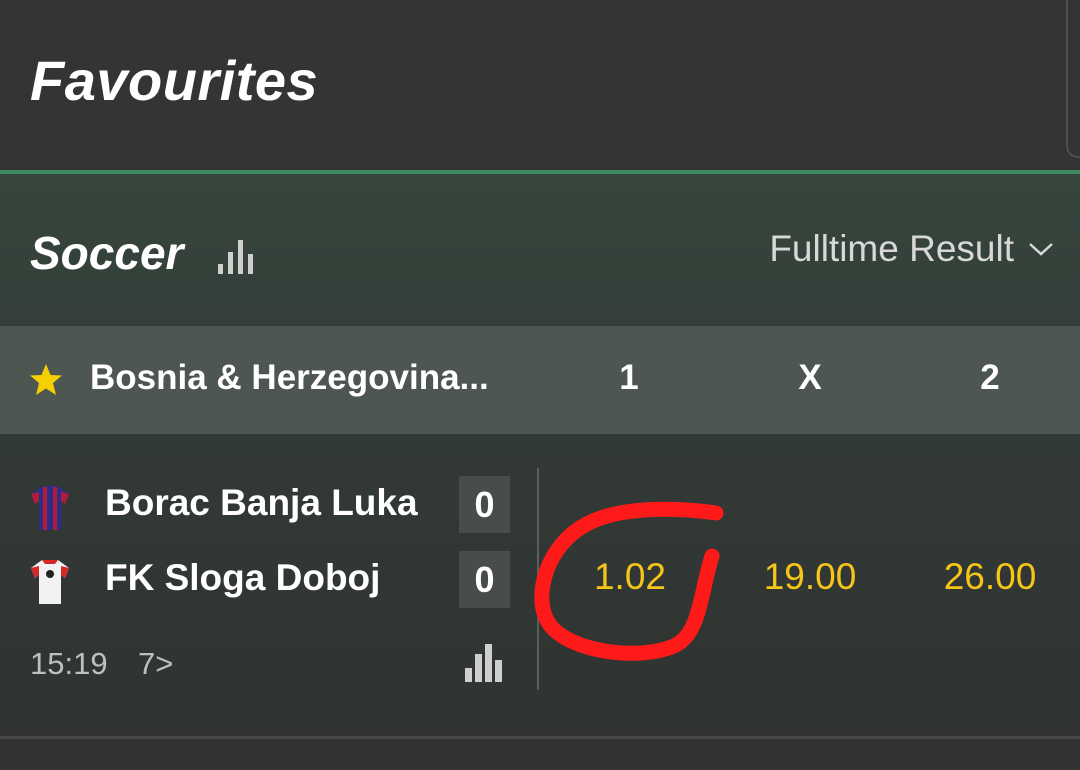 The height and width of the screenshot is (770, 1080). What do you see at coordinates (990, 577) in the screenshot?
I see `odds-away-button: 26.00` at bounding box center [990, 577].